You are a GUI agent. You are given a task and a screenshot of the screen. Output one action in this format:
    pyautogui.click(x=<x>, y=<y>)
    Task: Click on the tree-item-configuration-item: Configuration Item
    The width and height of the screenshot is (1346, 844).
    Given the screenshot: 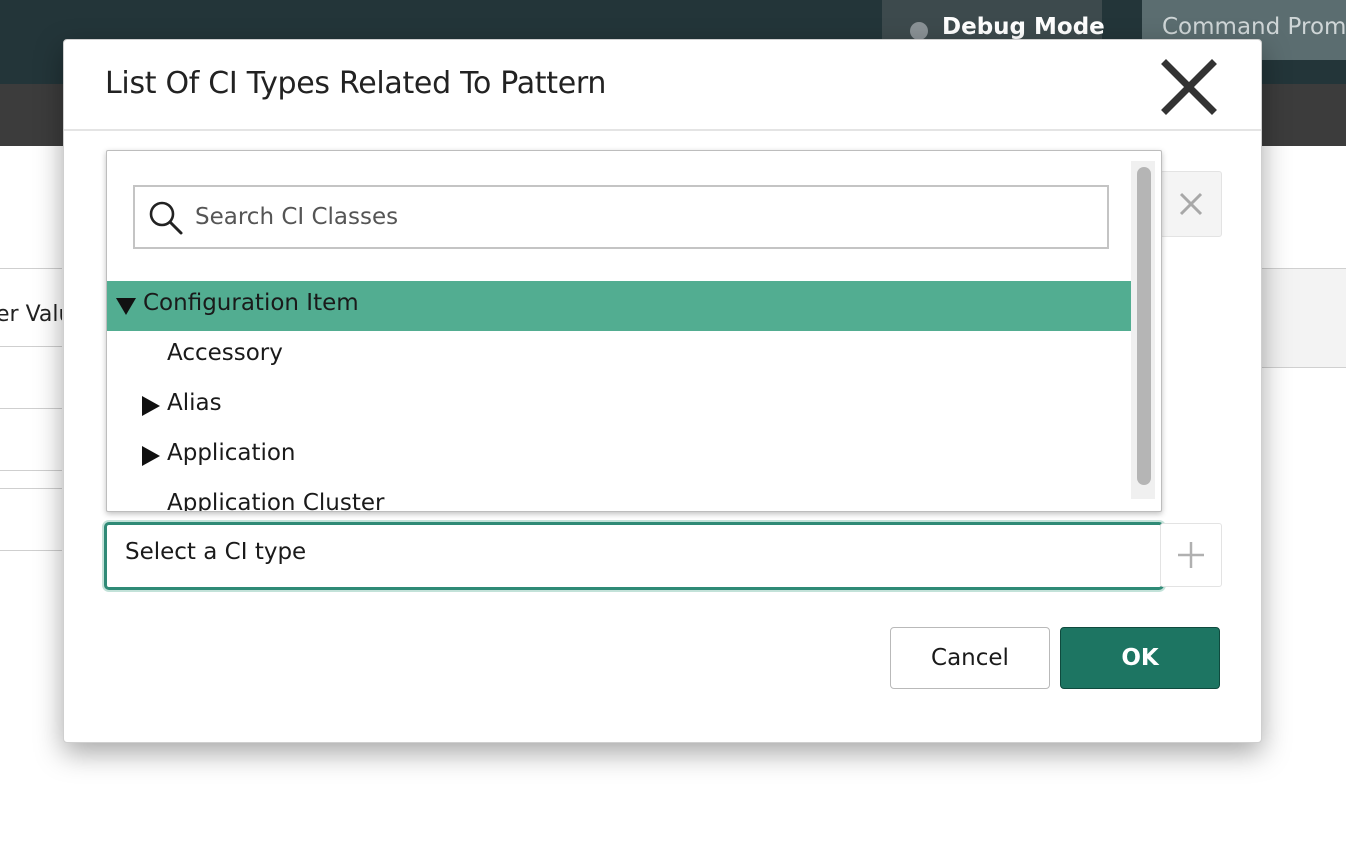 What is the action you would take?
    pyautogui.click(x=619, y=306)
    